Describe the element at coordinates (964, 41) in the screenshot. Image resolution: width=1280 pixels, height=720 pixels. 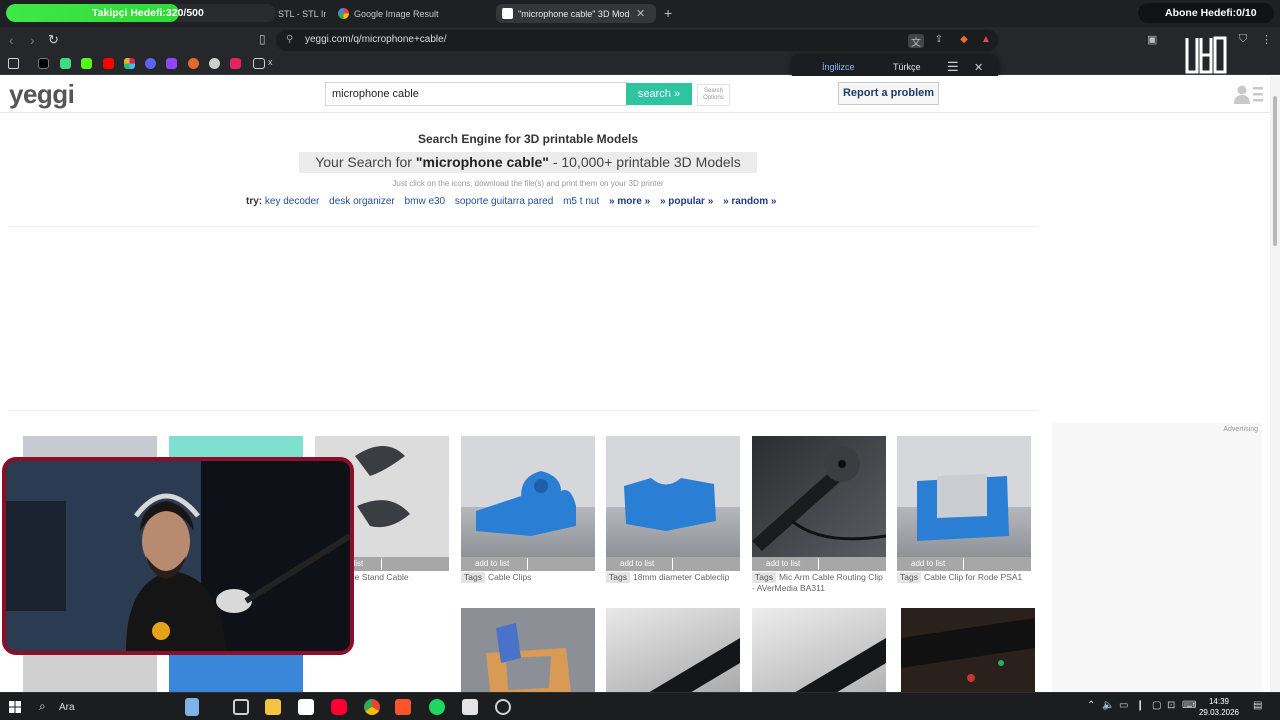
I see `brave-shields-icon: ◆` at that location.